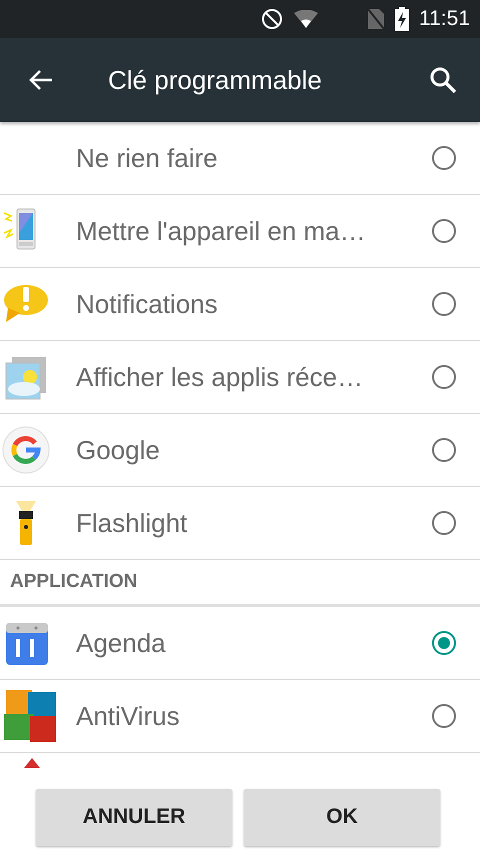  Describe the element at coordinates (376, 19) in the screenshot. I see `no-sim-icon` at that location.